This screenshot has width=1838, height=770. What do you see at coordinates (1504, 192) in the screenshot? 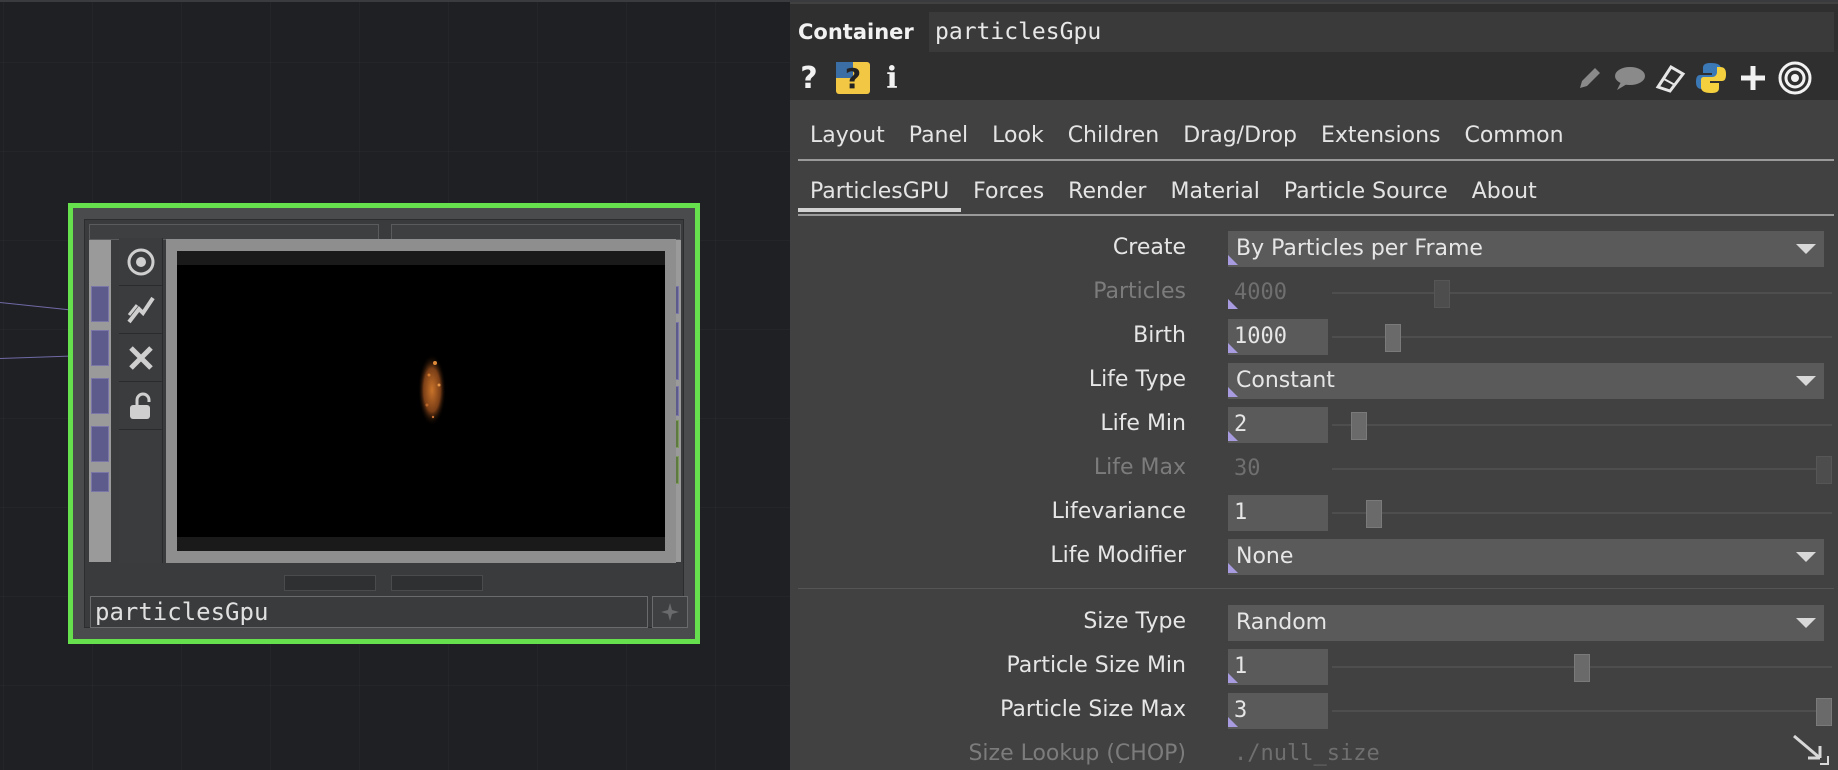
I see `tab-about: About` at bounding box center [1504, 192].